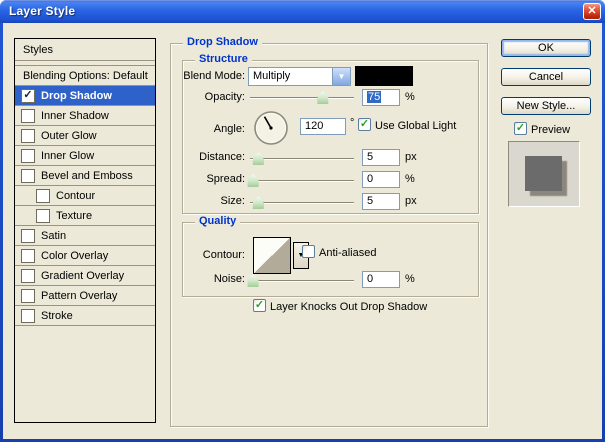 This screenshot has width=605, height=442. I want to click on spread-slider-track, so click(302, 180).